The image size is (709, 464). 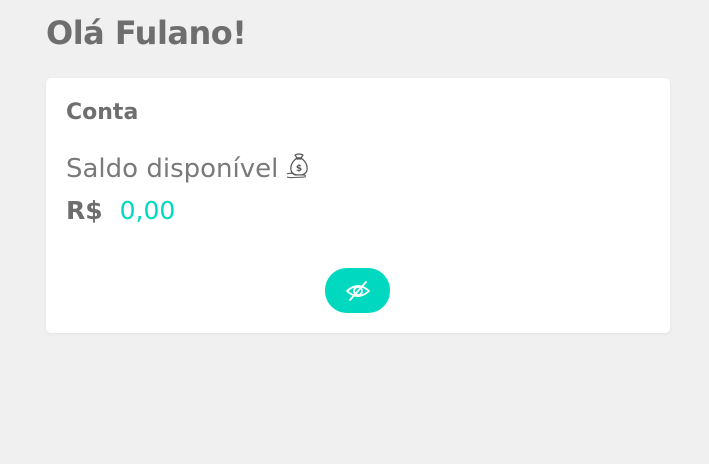 I want to click on greeting-title: Olá Fulano!, so click(x=146, y=33).